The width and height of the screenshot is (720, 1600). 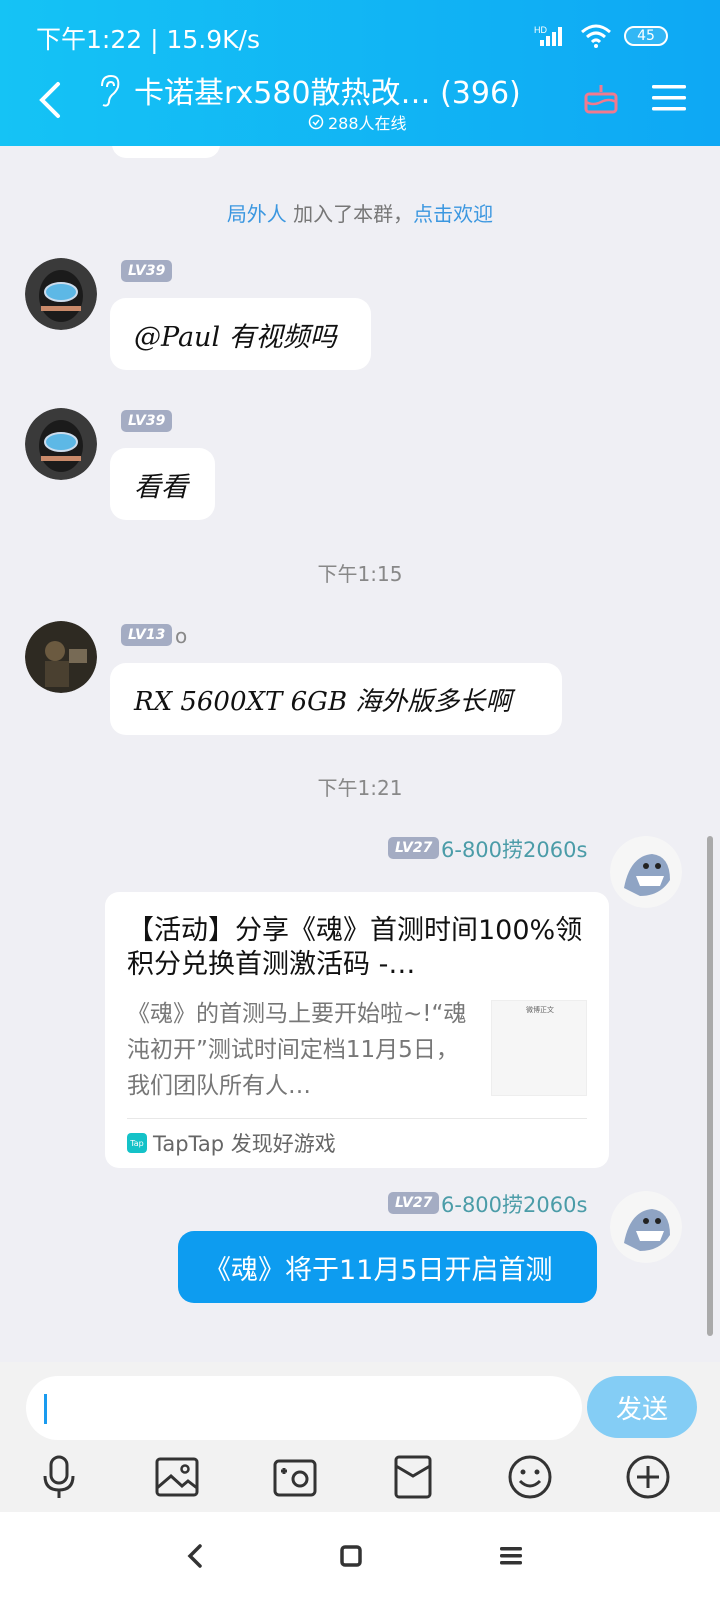 I want to click on message-bubble: RX 5600XT 6GB 海外版多长啊, so click(x=336, y=699).